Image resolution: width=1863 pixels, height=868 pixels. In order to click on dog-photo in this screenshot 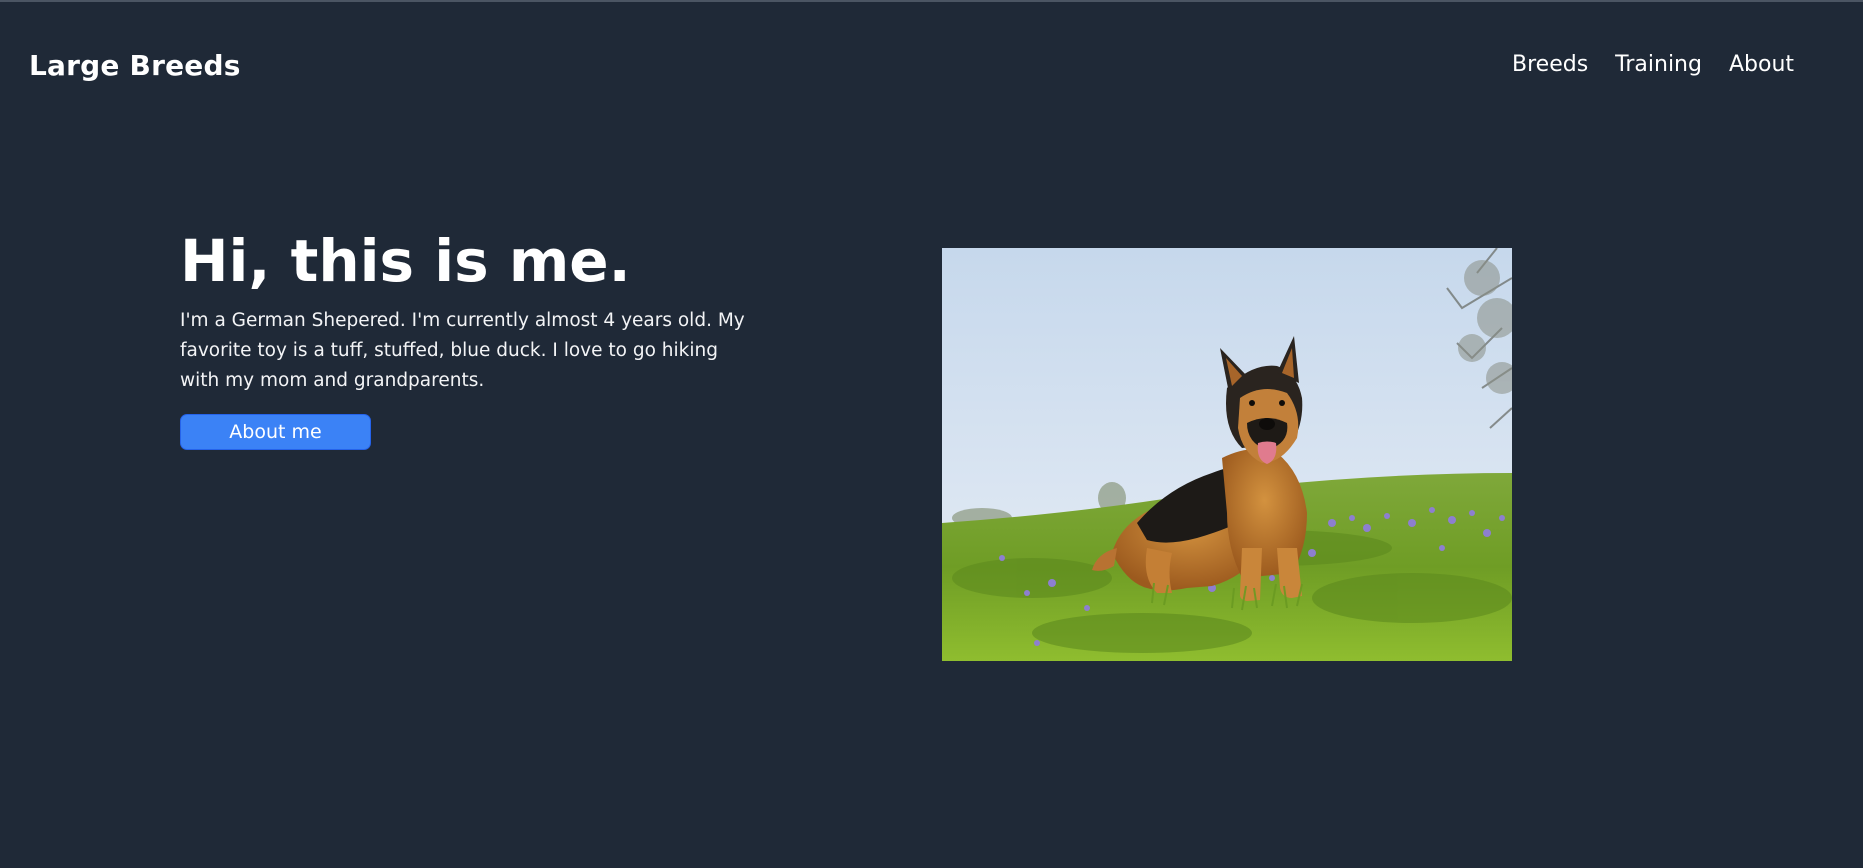, I will do `click(1227, 454)`.